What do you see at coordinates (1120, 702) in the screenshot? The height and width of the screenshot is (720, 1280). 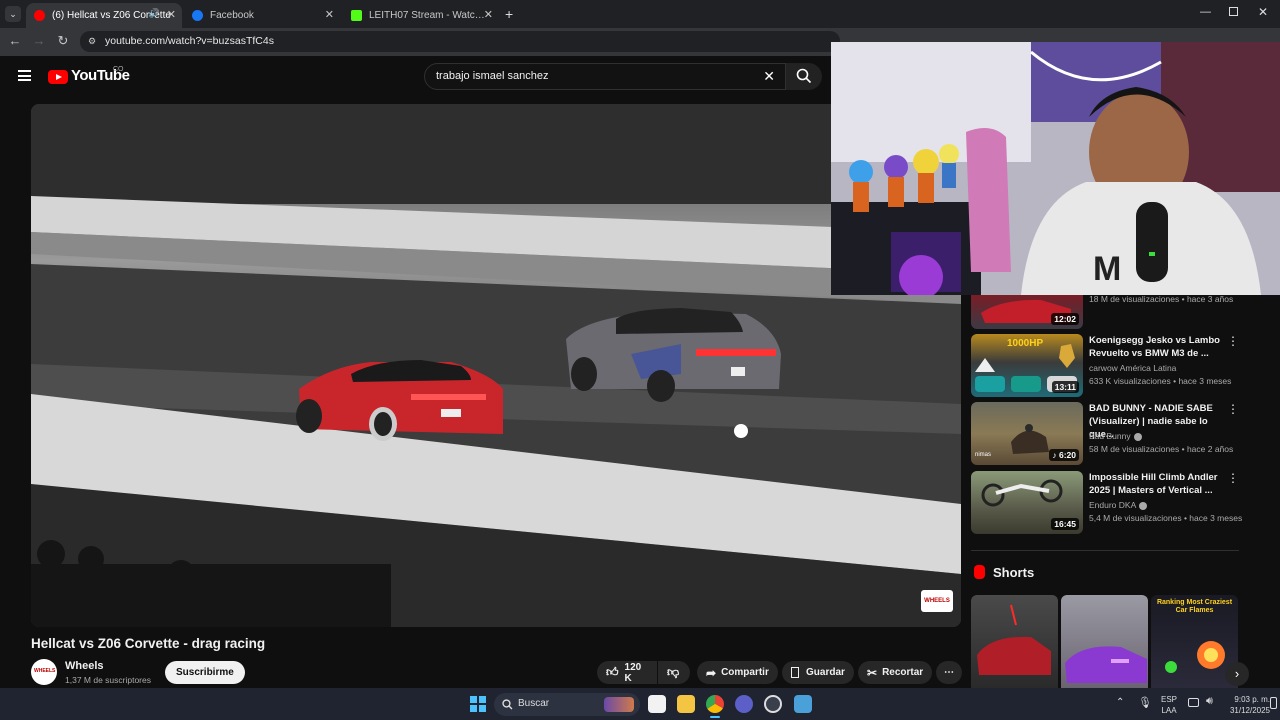 I see `show-hidden-icons: ⌃` at bounding box center [1120, 702].